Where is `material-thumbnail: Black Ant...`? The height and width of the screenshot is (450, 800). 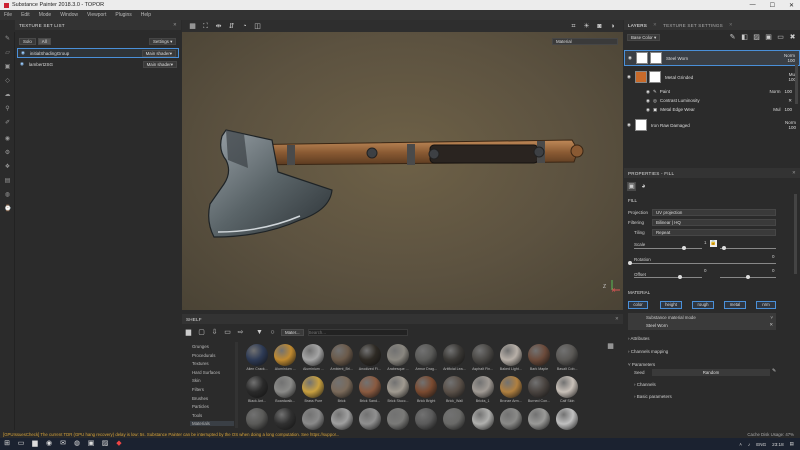 material-thumbnail: Black Ant... is located at coordinates (257, 389).